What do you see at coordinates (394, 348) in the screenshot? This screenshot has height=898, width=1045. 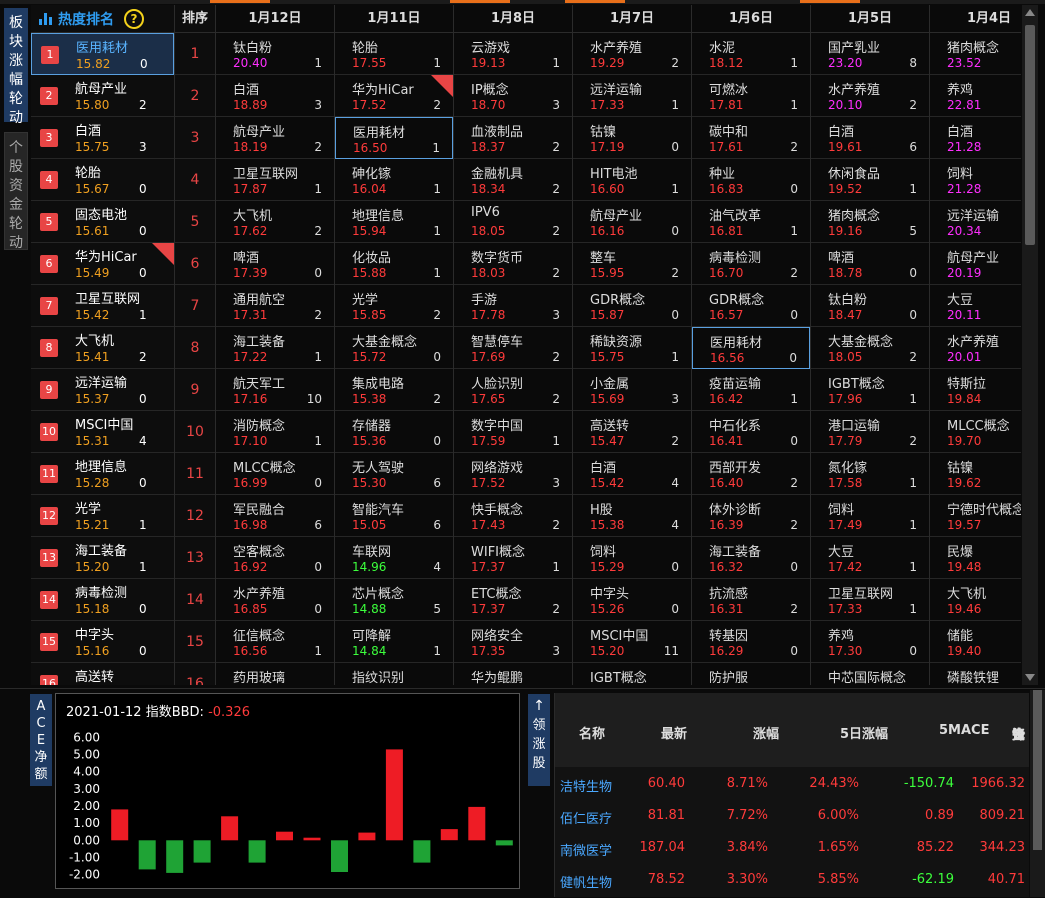 I see `sector-cell: 大基金概念 15.72 0` at bounding box center [394, 348].